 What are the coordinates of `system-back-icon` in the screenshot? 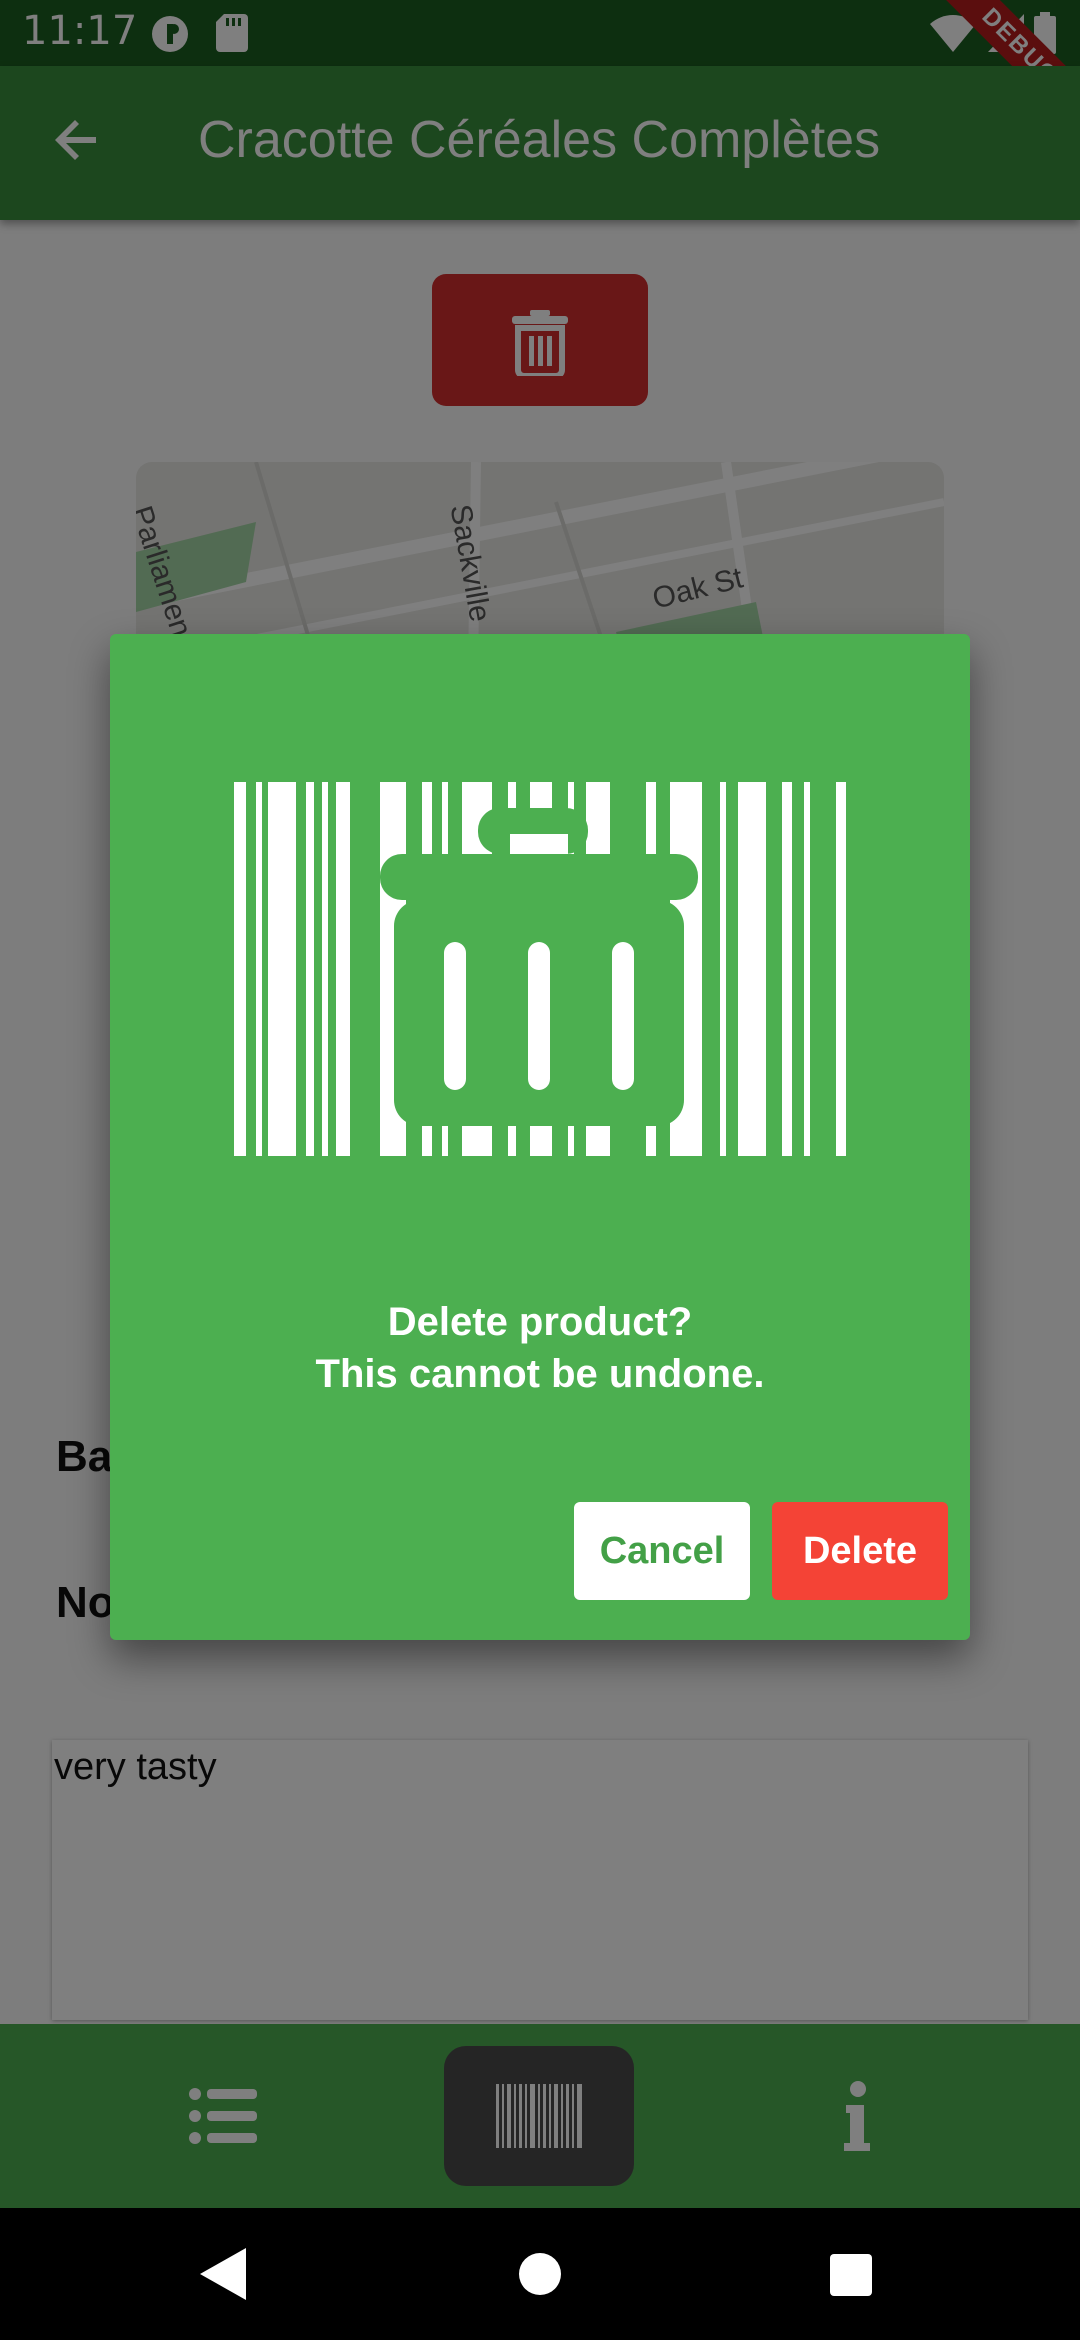 It's located at (223, 2274).